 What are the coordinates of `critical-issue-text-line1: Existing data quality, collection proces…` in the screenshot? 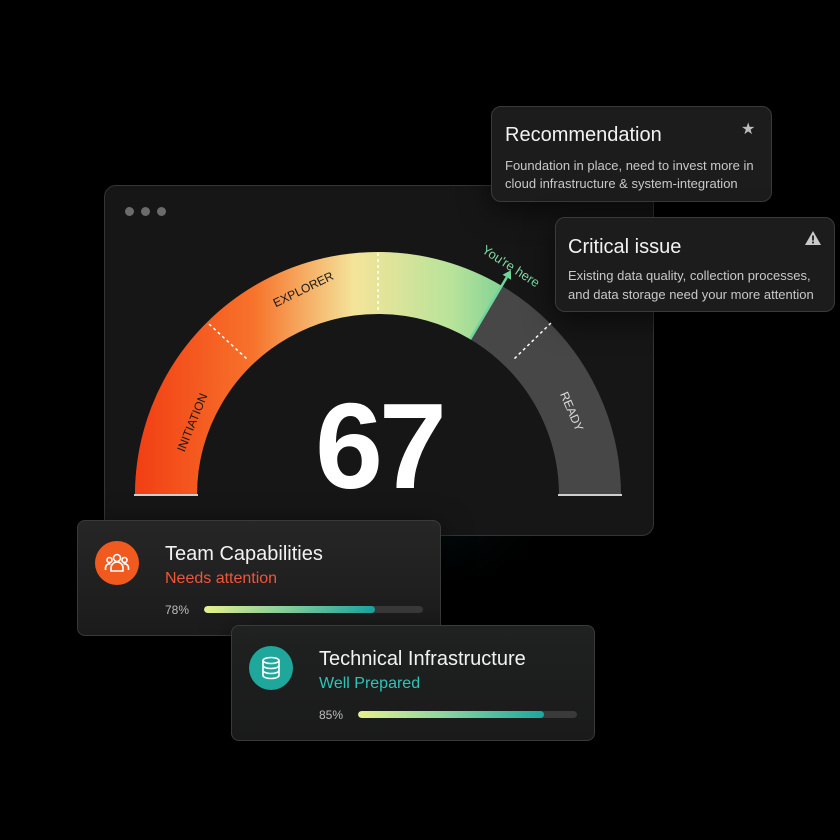 It's located at (689, 275).